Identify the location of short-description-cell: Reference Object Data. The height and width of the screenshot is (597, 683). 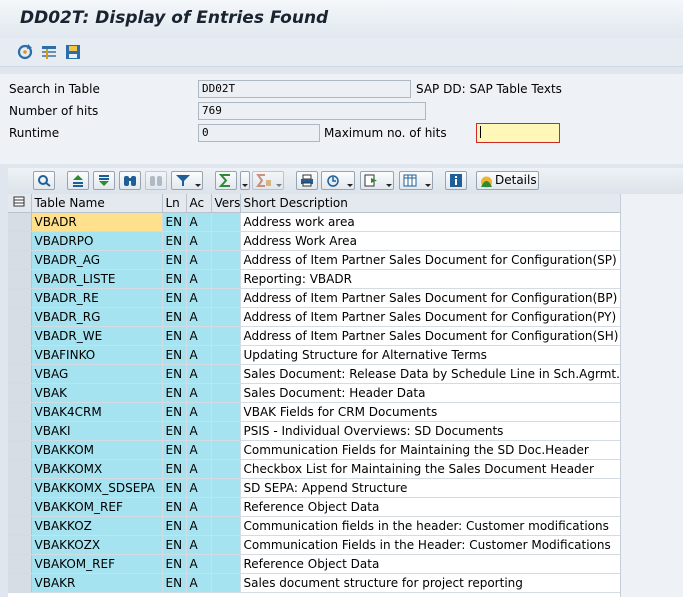
(430, 507).